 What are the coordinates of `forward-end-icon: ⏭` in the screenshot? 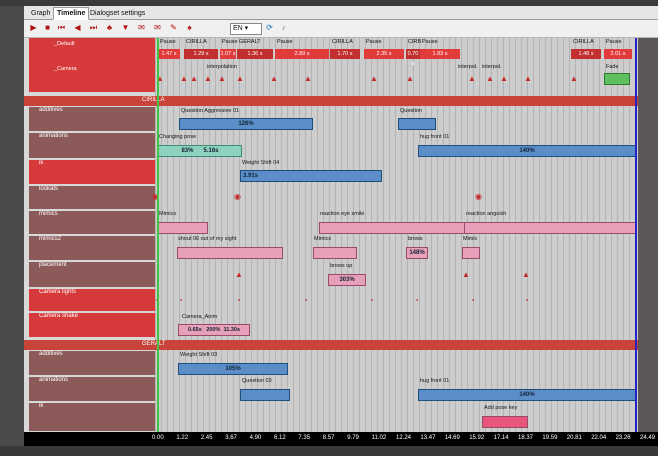 It's located at (93, 27).